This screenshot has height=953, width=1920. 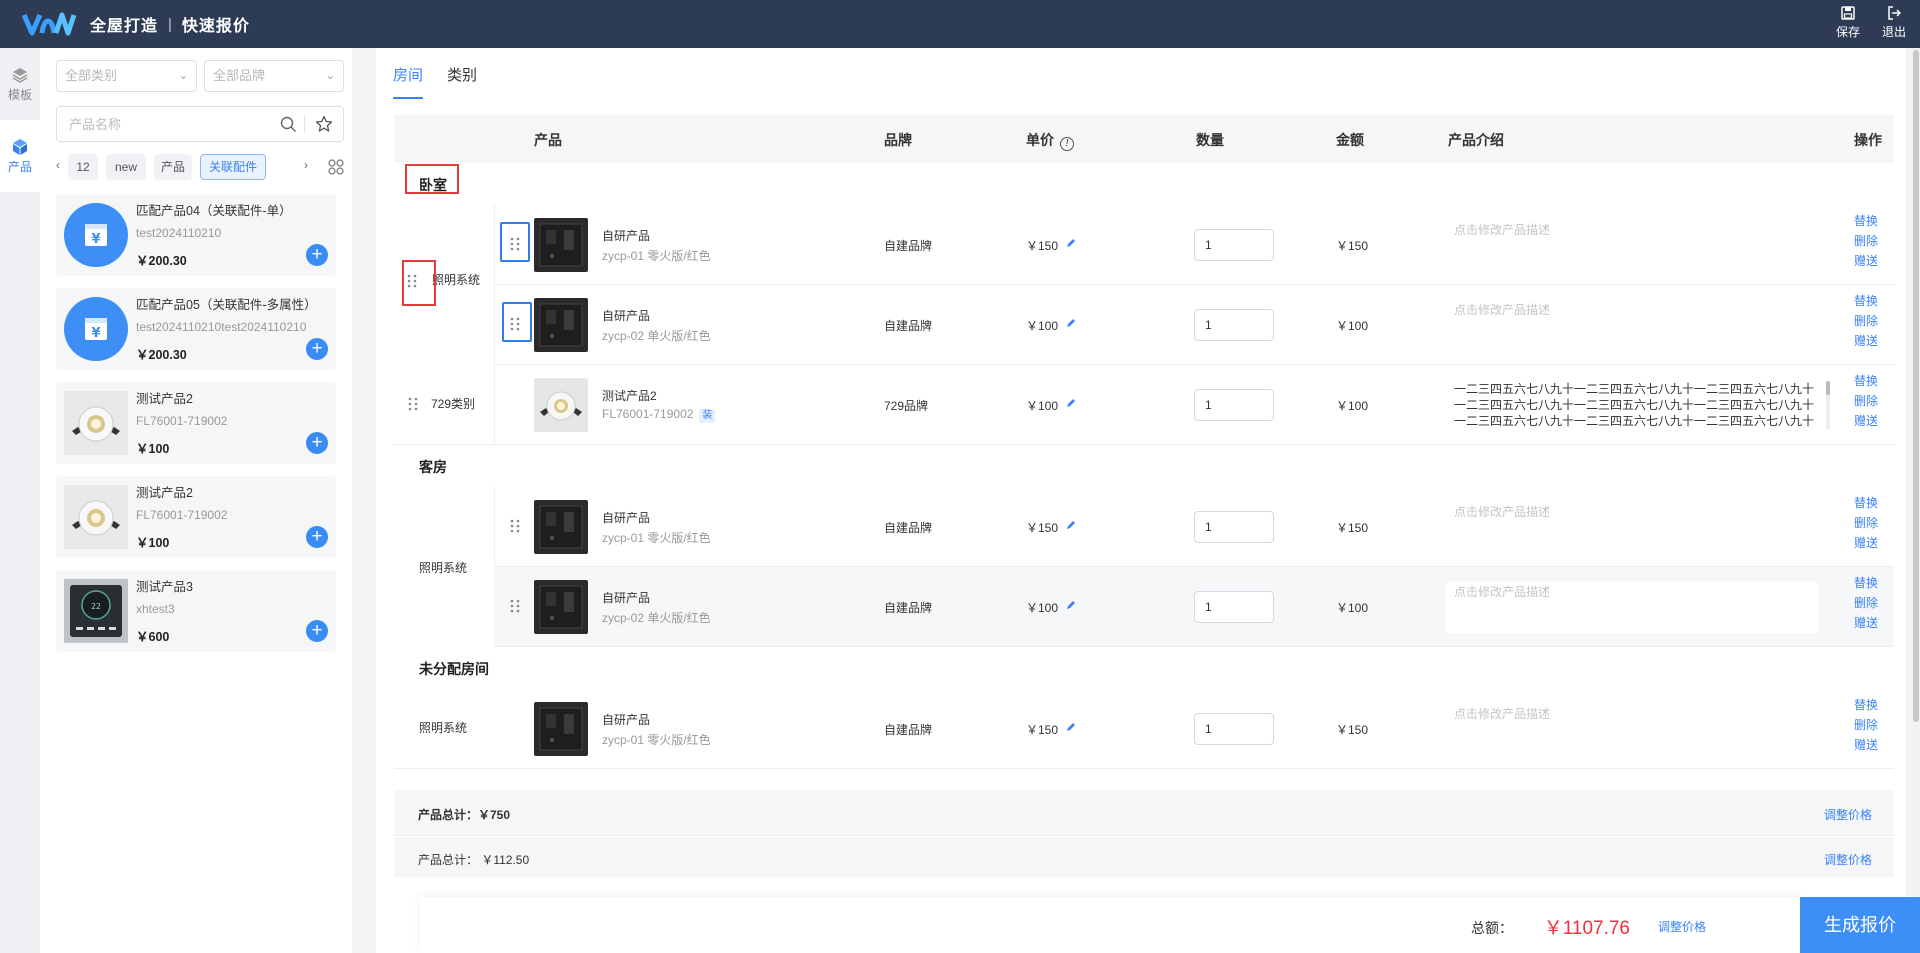 I want to click on brand-select: 全部品牌 ⌄, so click(x=274, y=76).